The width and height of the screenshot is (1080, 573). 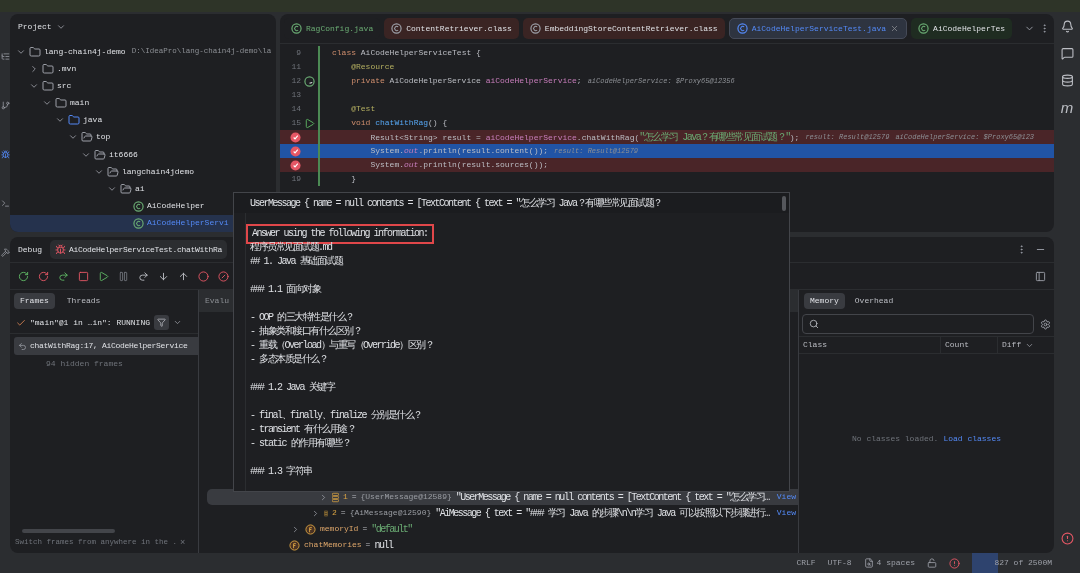 I want to click on tree-label: src, so click(x=64, y=85).